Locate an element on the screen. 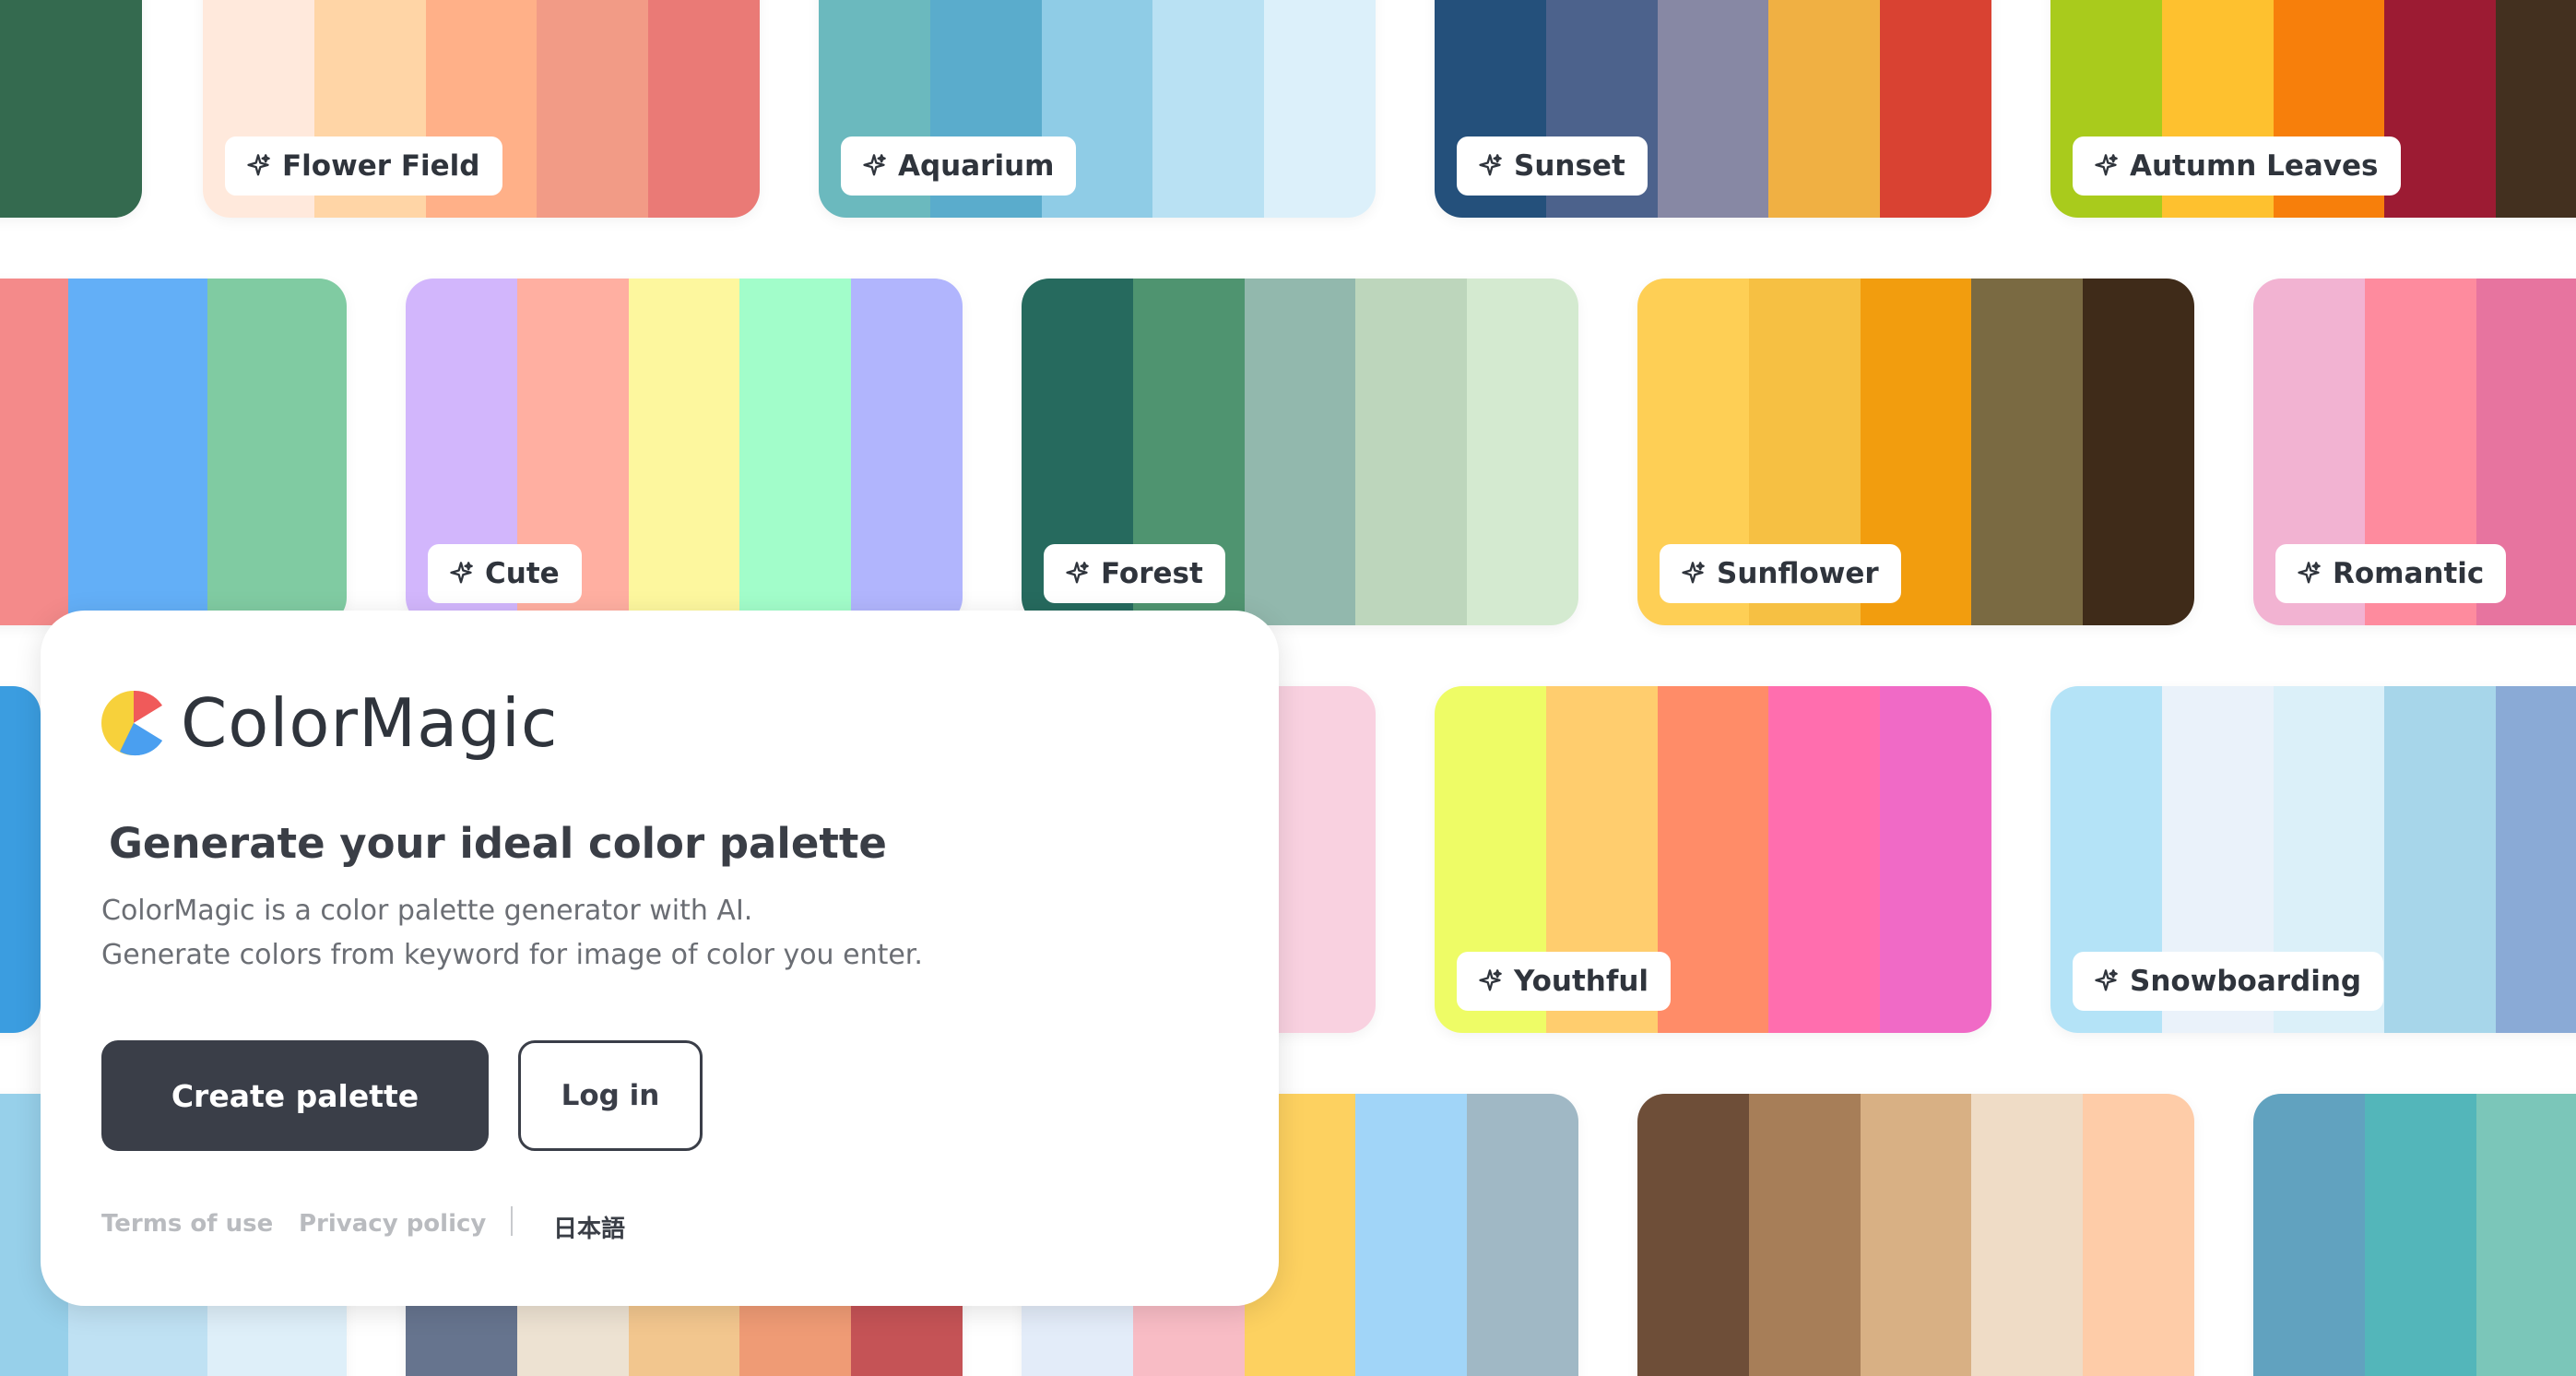 The width and height of the screenshot is (2576, 1376). palette-card: Sunflower is located at coordinates (1915, 452).